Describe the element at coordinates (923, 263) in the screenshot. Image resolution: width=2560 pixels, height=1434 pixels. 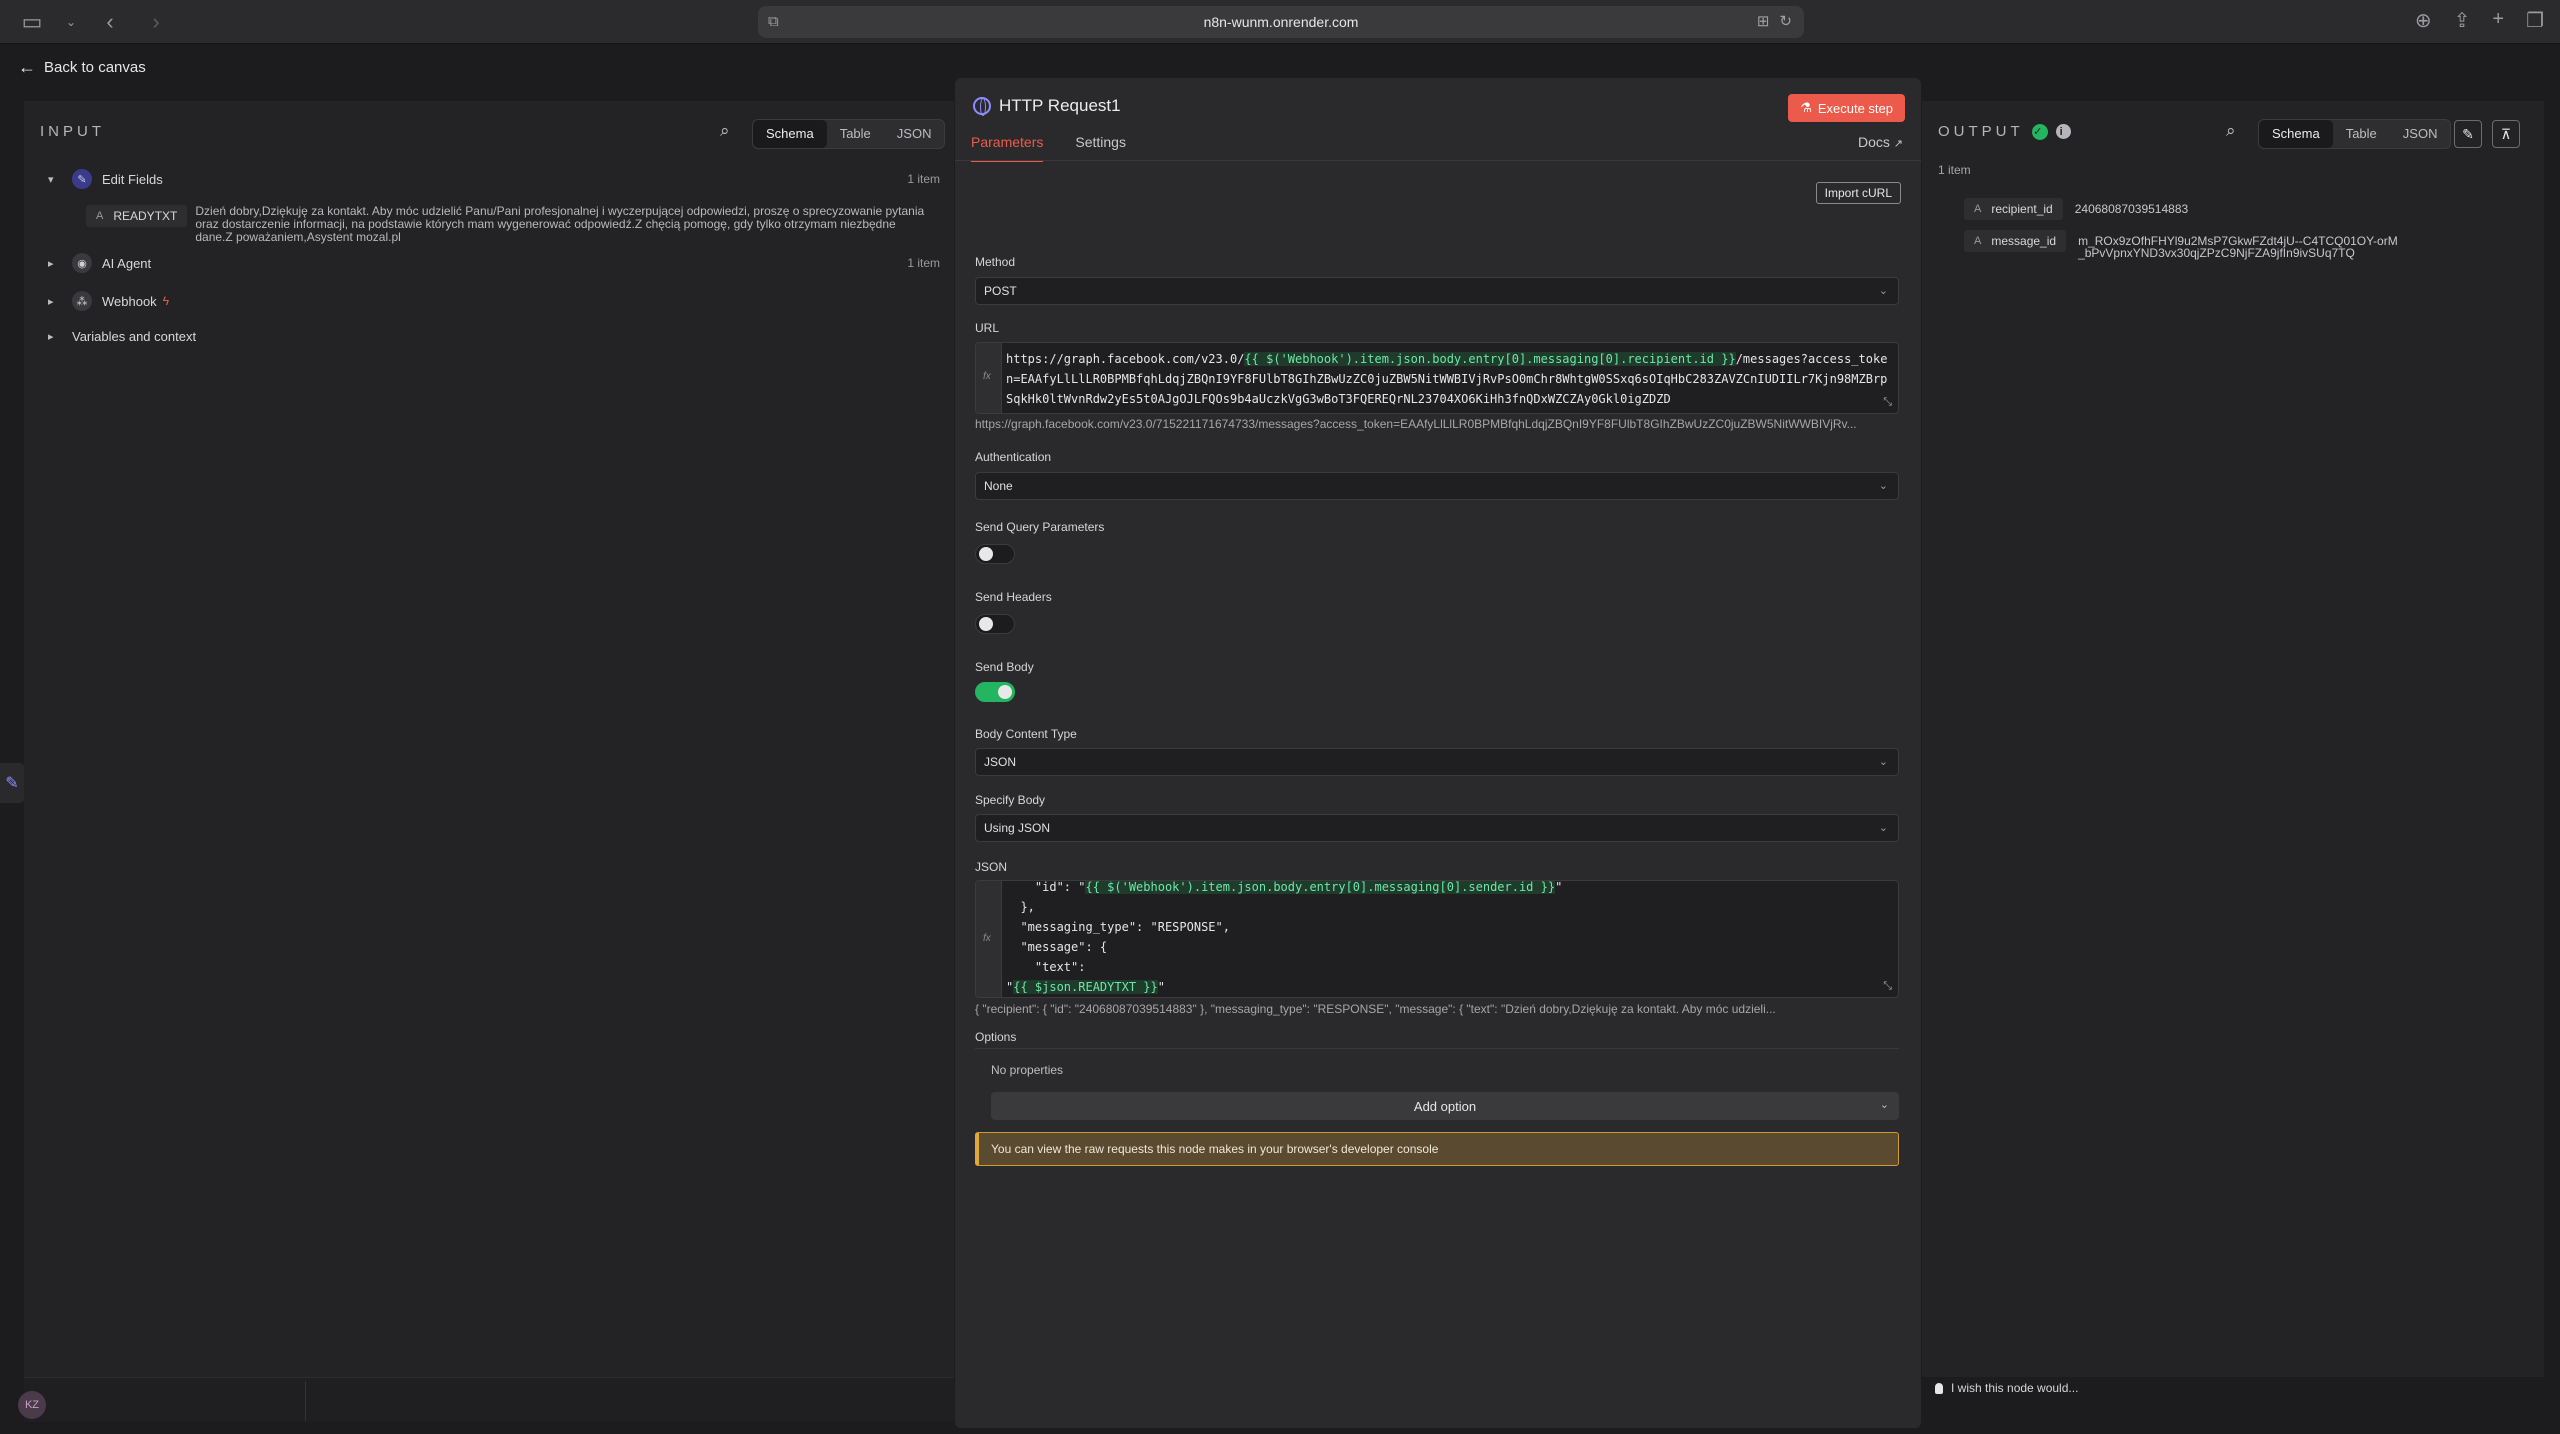
I see `item-count: 1 item` at that location.